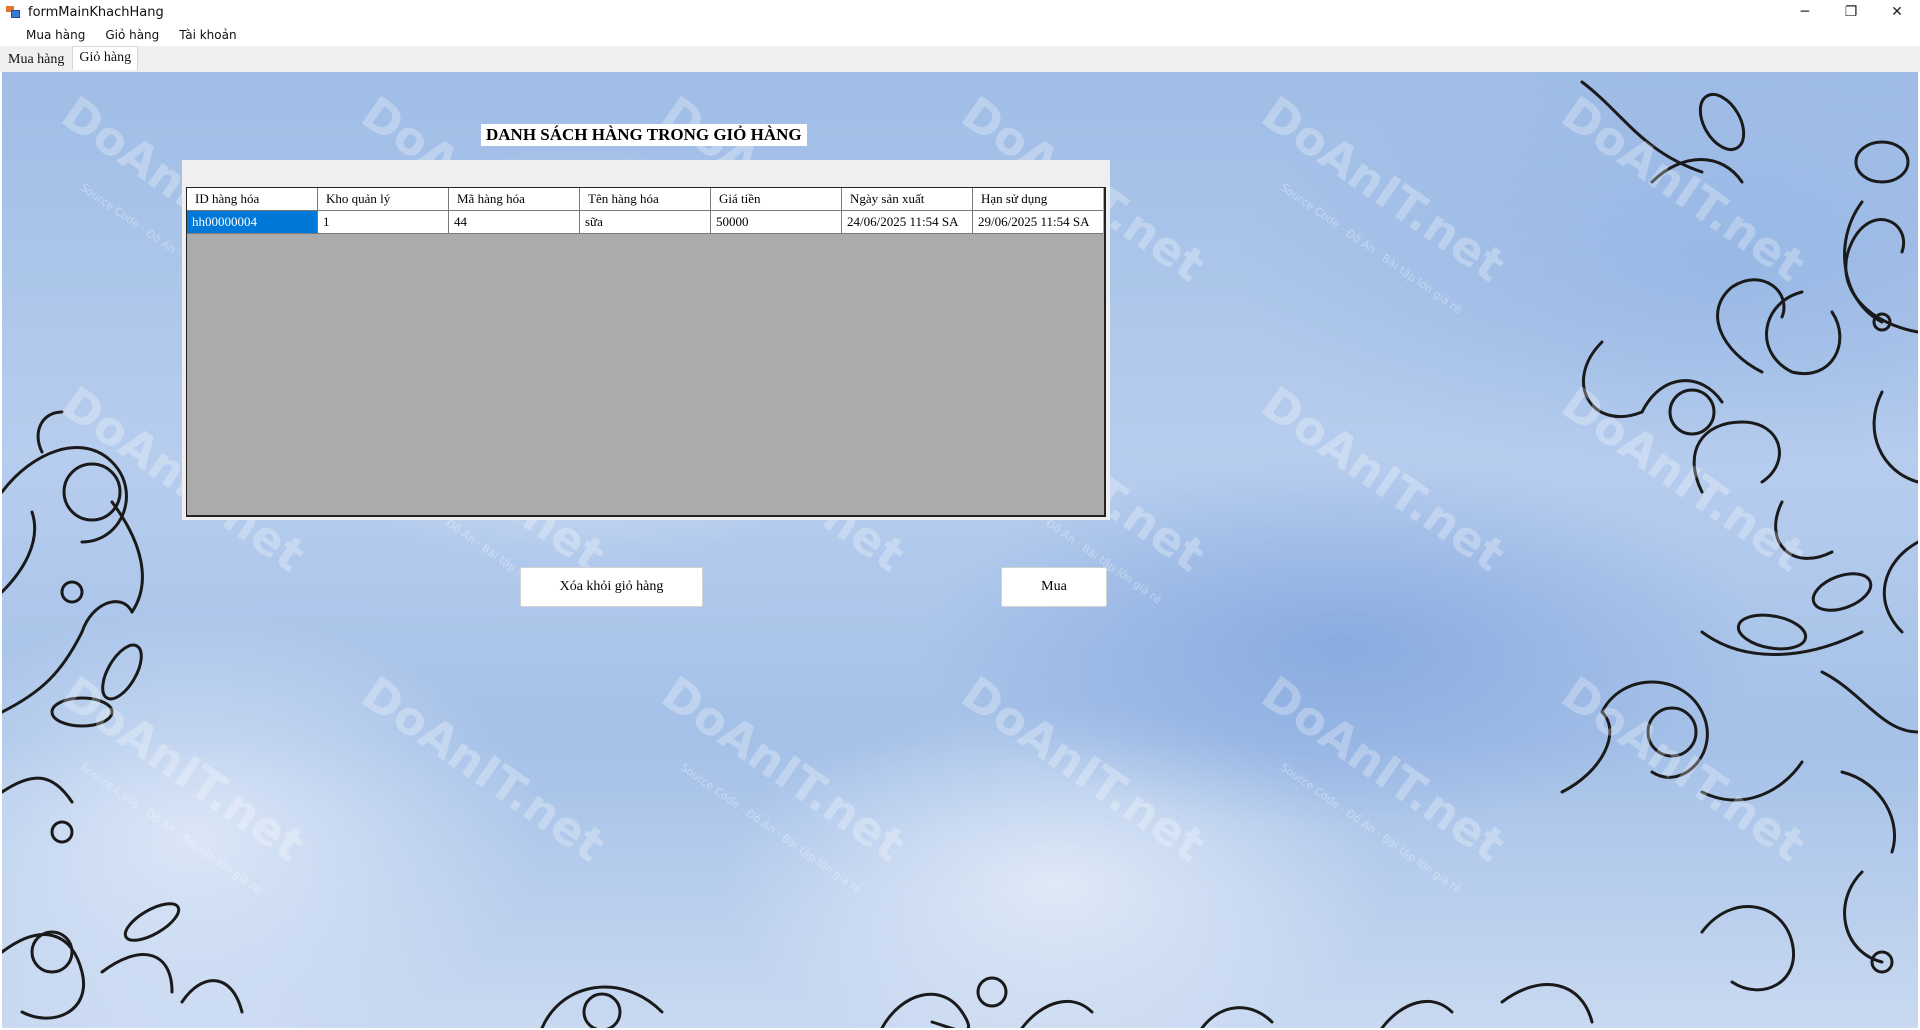 Image resolution: width=1920 pixels, height=1030 pixels. Describe the element at coordinates (13, 12) in the screenshot. I see `app-form-icon` at that location.